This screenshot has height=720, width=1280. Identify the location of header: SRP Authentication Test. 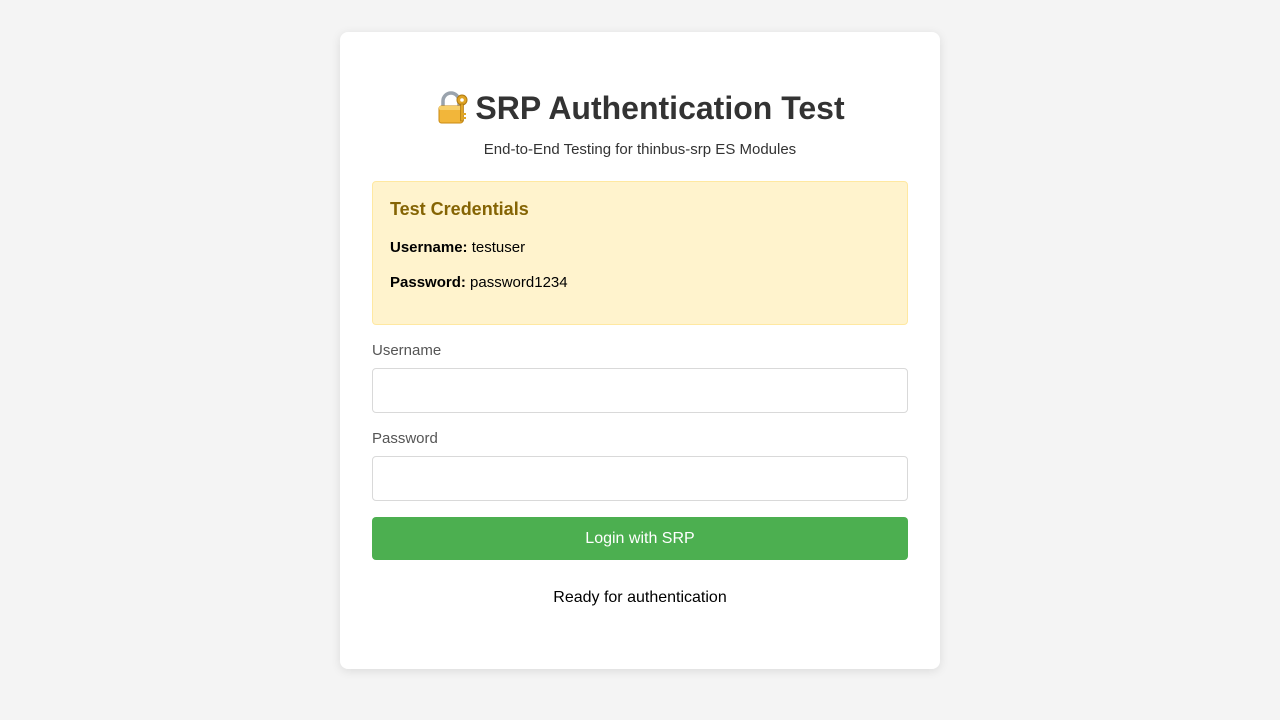
(640, 108).